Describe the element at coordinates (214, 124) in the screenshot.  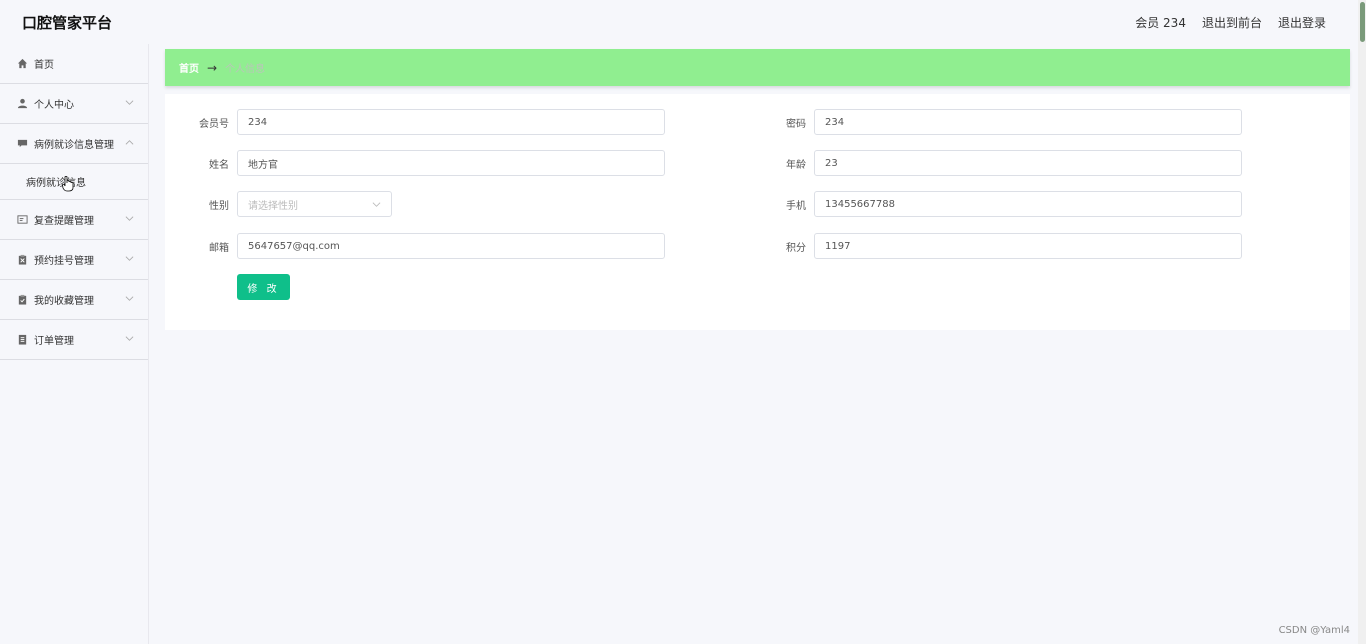
I see `member-no-label: 会员号` at that location.